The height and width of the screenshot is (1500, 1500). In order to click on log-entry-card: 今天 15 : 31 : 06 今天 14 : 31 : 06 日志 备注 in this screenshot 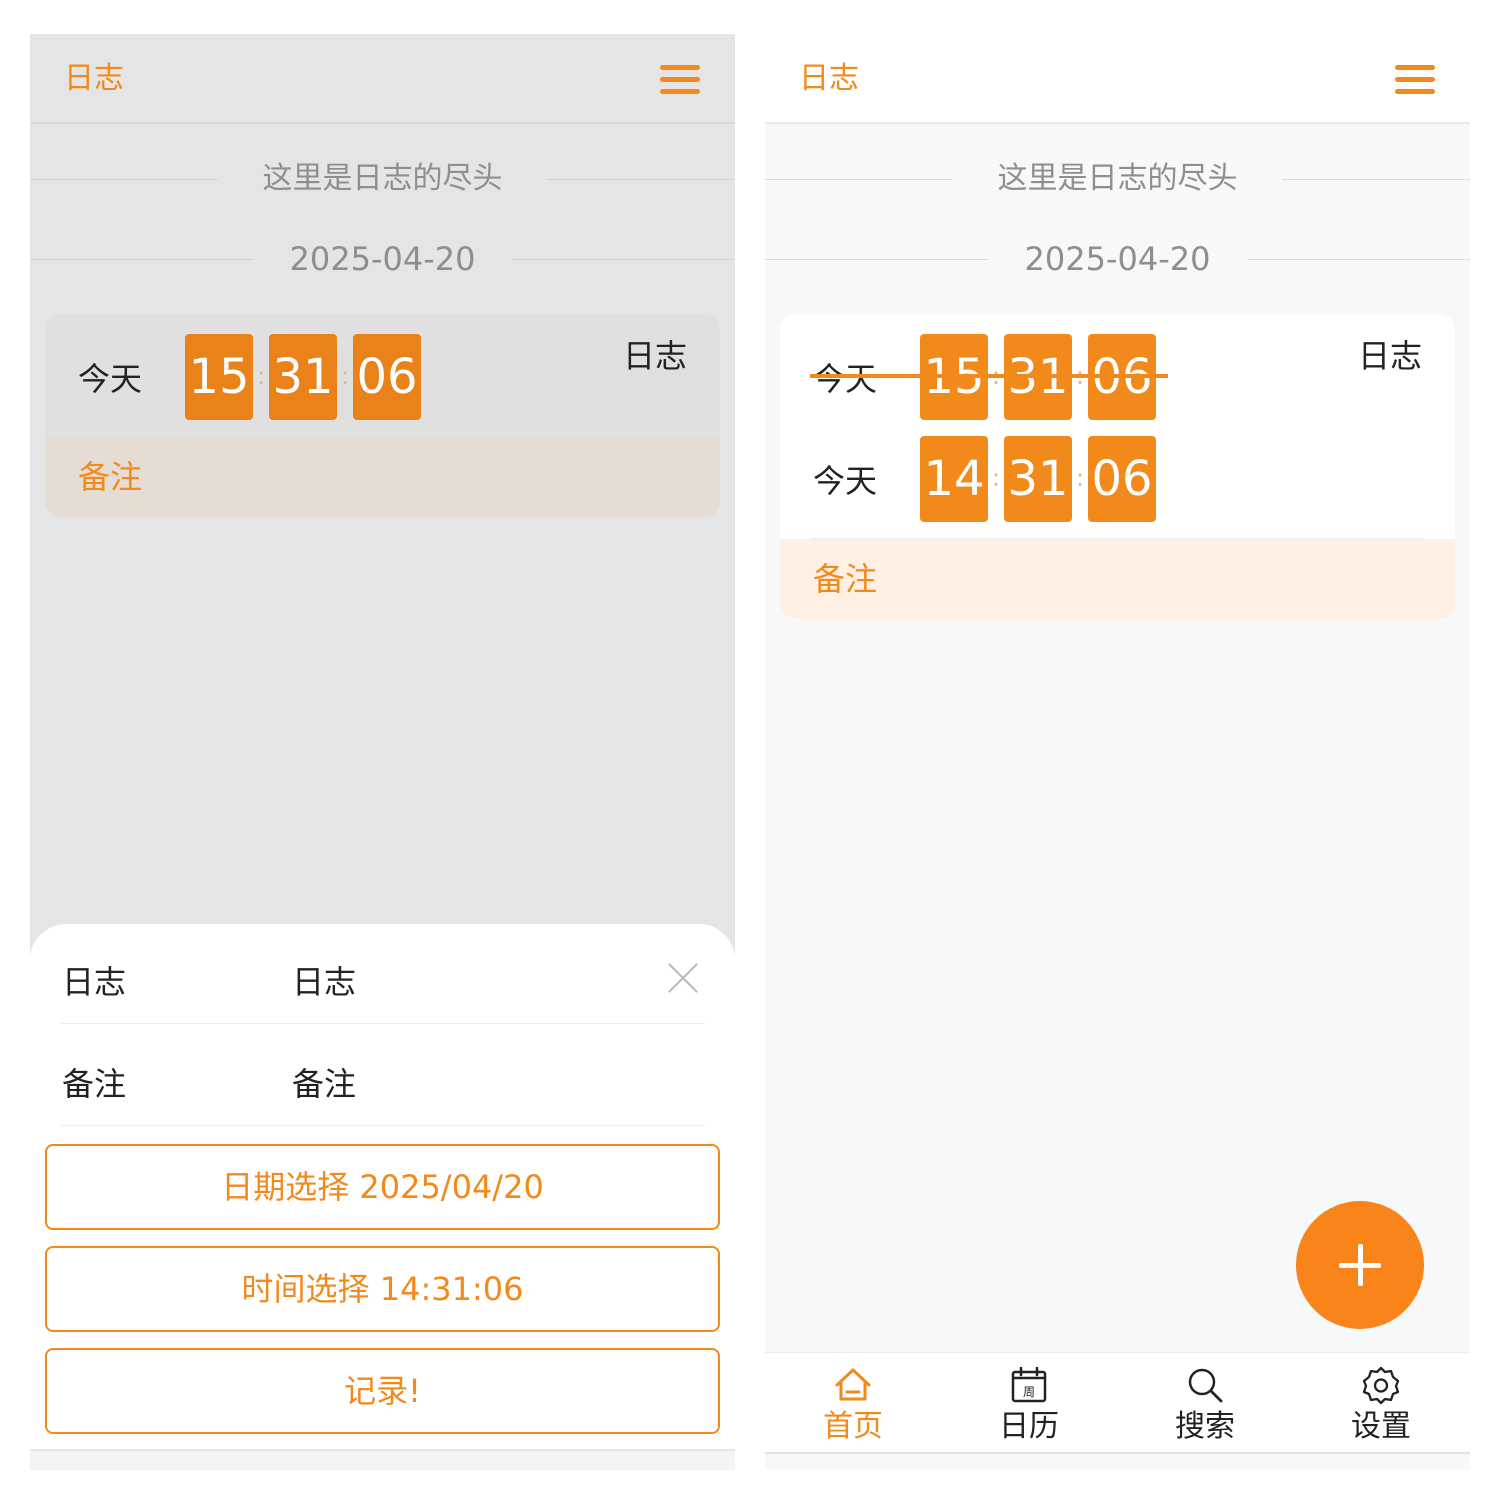, I will do `click(1117, 466)`.